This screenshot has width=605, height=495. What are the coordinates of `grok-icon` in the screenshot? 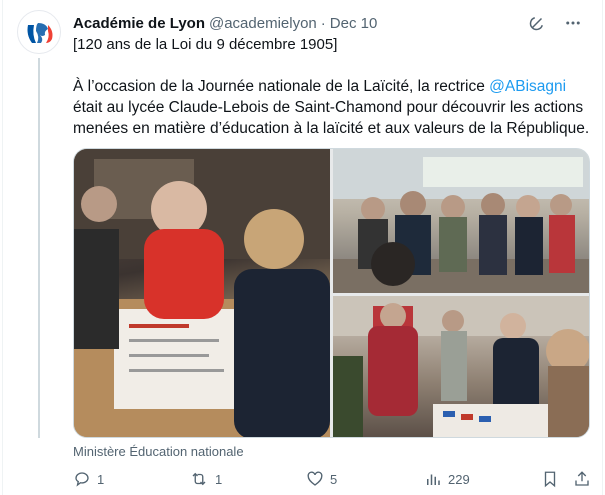 It's located at (537, 23).